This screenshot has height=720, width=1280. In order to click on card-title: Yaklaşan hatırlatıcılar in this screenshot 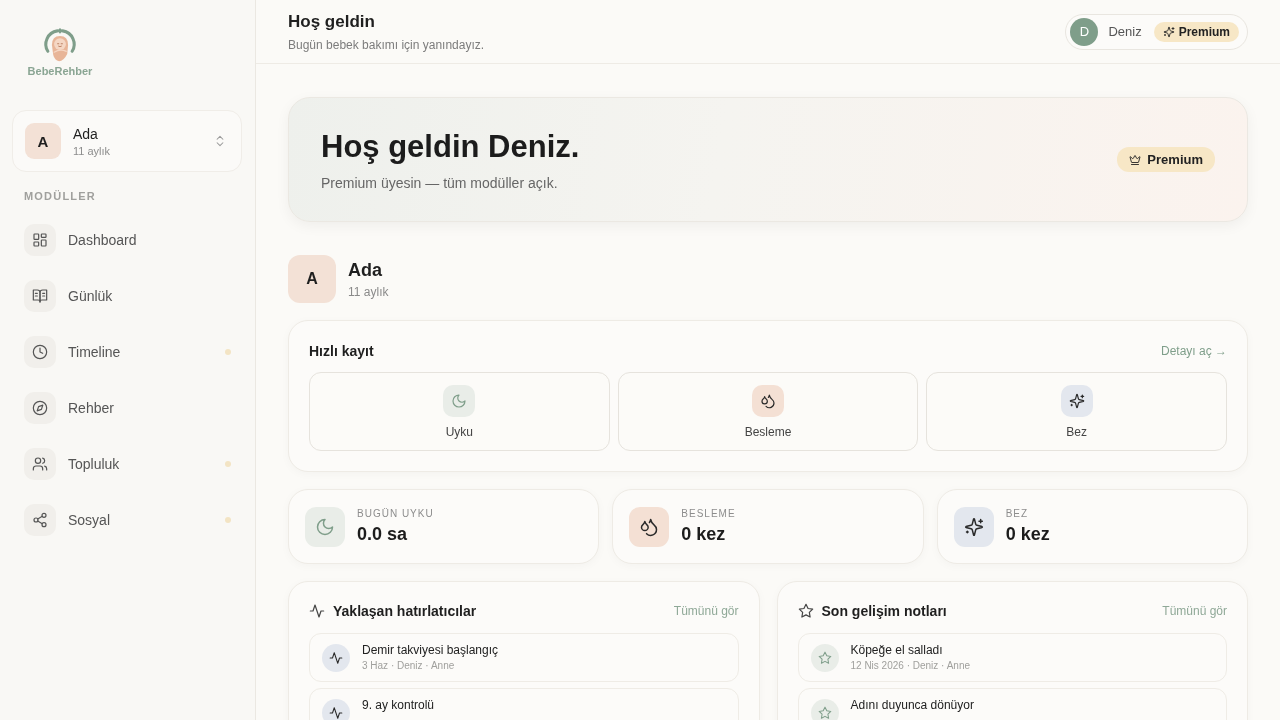, I will do `click(405, 611)`.